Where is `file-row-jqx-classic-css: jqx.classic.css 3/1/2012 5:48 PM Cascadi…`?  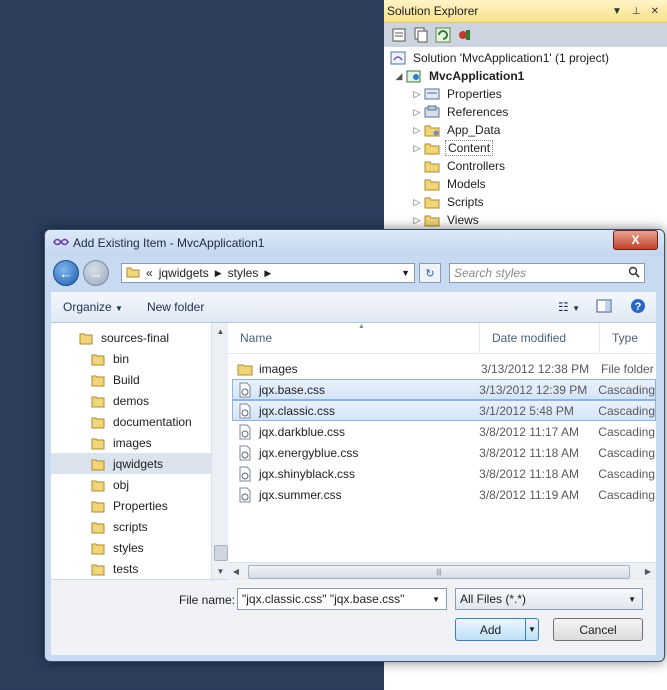 file-row-jqx-classic-css: jqx.classic.css 3/1/2012 5:48 PM Cascadi… is located at coordinates (444, 410).